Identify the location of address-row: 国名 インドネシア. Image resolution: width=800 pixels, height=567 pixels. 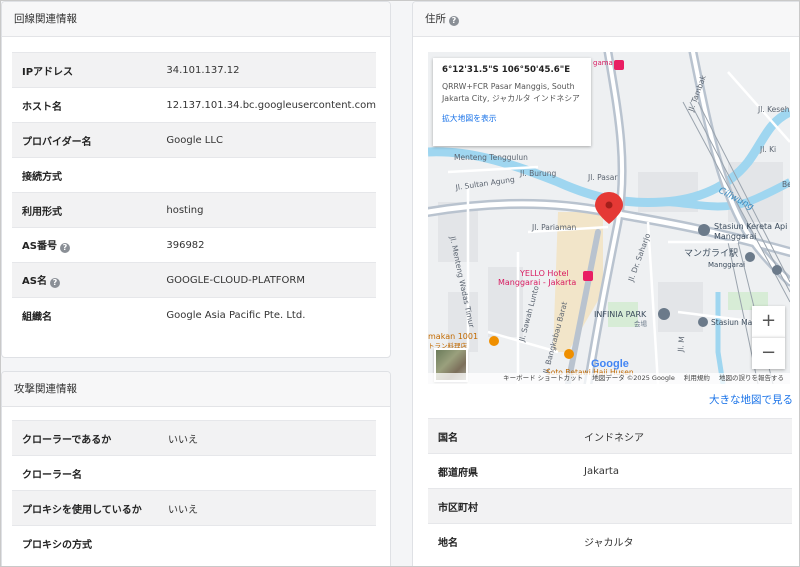
(610, 436).